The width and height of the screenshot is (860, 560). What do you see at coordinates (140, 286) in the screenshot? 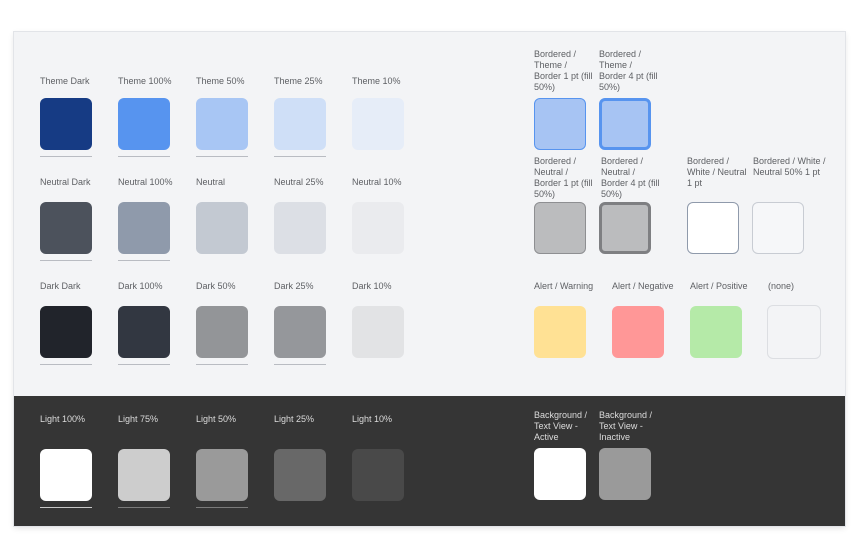
I see `swatch-label-dark-100: Dark 100%` at bounding box center [140, 286].